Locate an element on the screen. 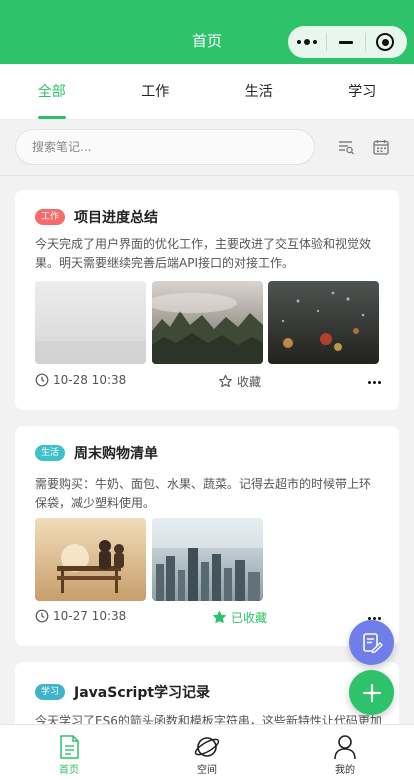 This screenshot has width=414, height=780. add-note-button is located at coordinates (371, 692).